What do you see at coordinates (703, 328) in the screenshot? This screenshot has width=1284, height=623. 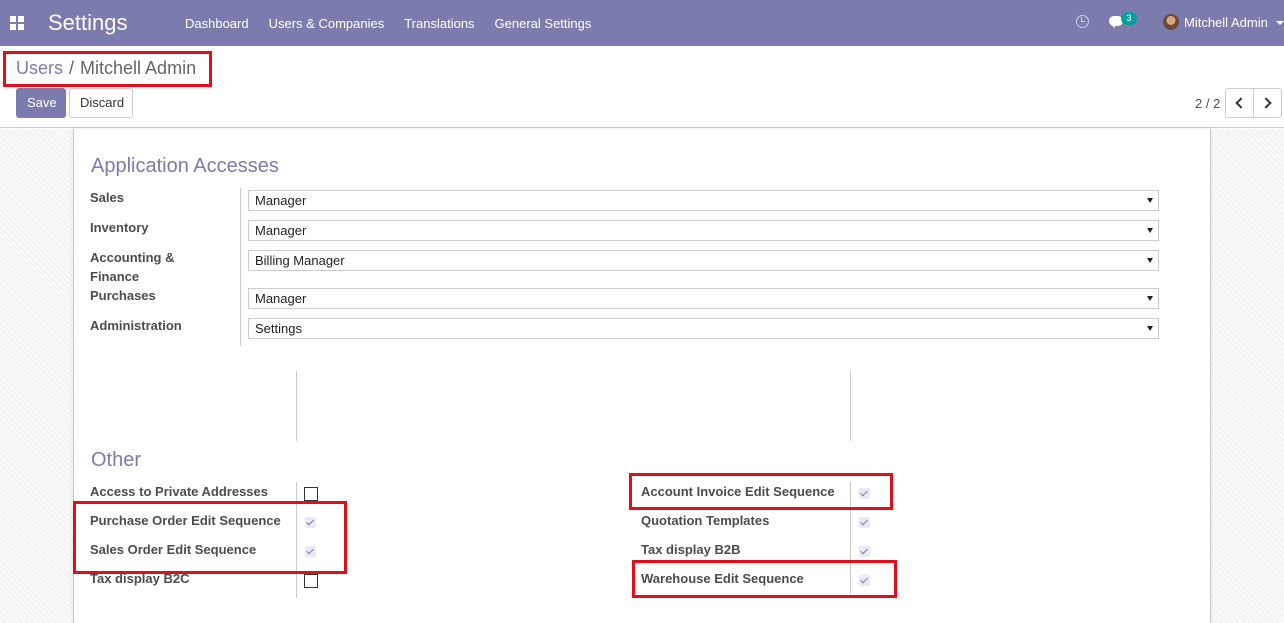 I see `administration-select: Settings` at bounding box center [703, 328].